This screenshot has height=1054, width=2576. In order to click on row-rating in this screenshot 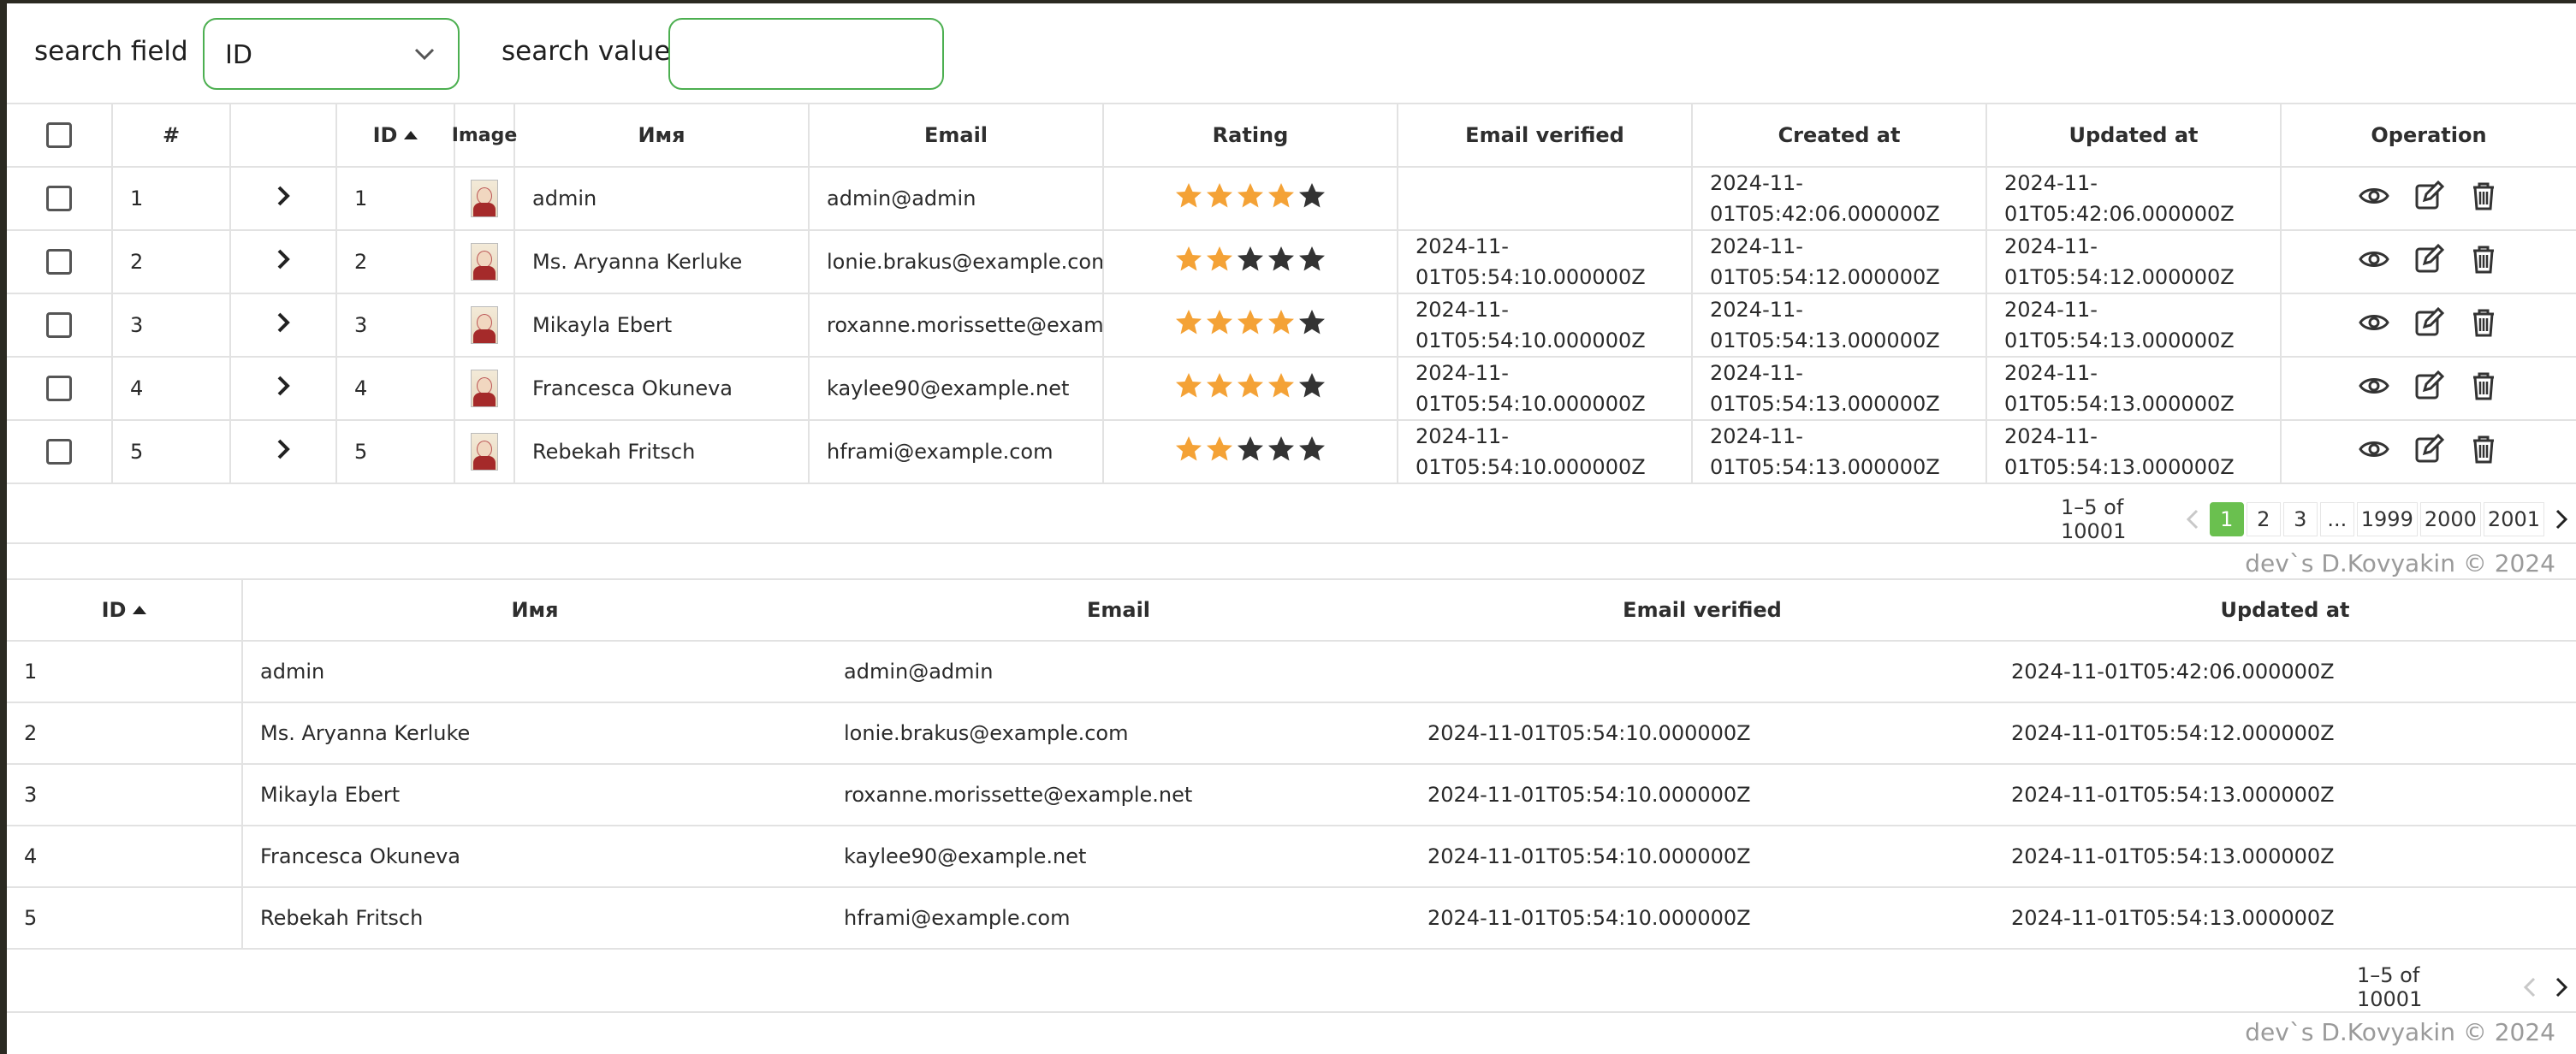, I will do `click(1251, 389)`.